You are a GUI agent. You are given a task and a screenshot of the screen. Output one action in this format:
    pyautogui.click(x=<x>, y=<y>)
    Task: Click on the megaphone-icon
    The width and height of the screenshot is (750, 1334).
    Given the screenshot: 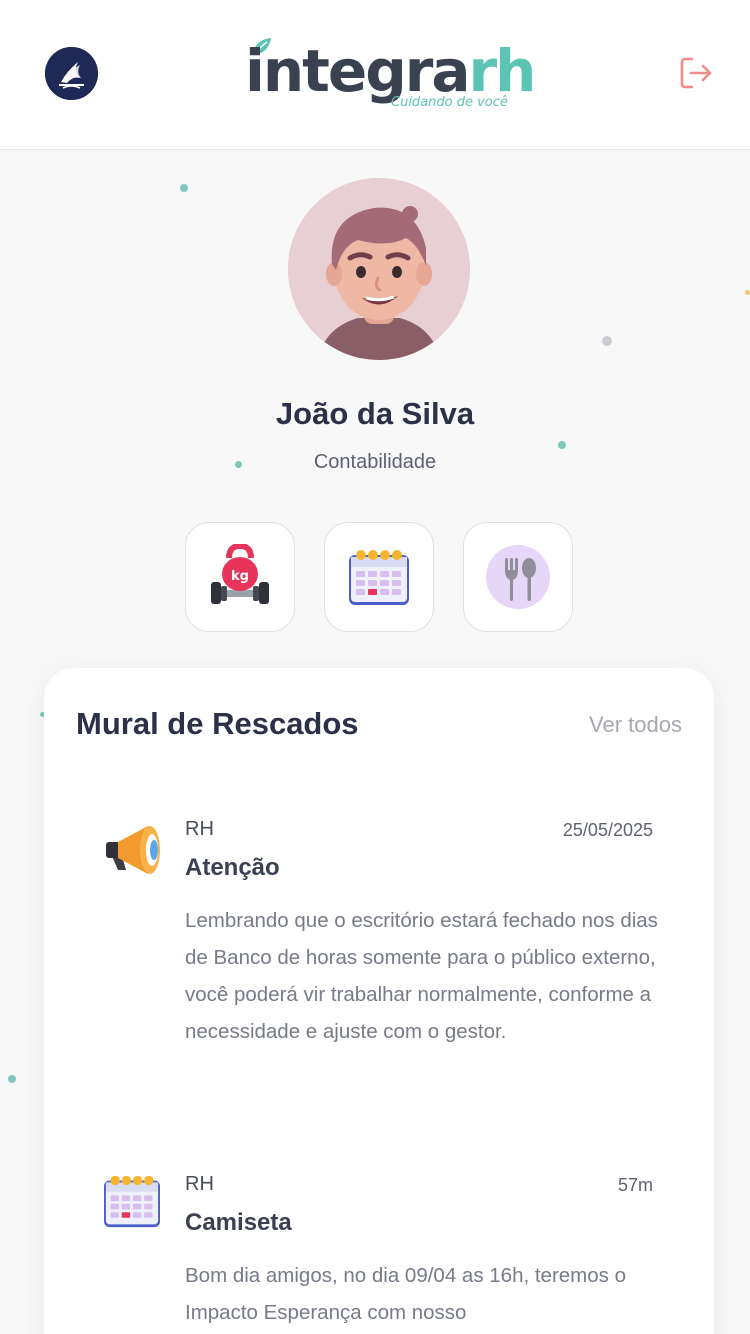 What is the action you would take?
    pyautogui.click(x=133, y=850)
    